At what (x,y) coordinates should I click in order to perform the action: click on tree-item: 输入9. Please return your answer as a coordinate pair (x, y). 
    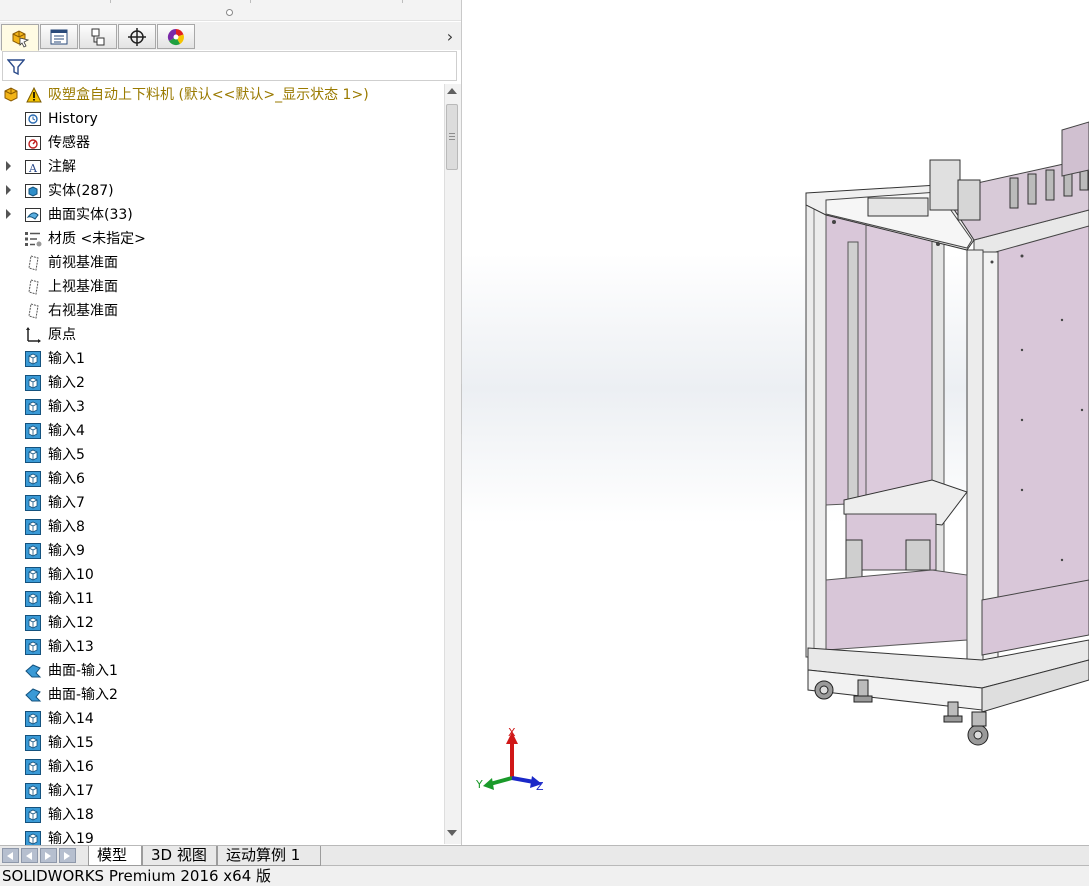
    Looking at the image, I should click on (222, 551).